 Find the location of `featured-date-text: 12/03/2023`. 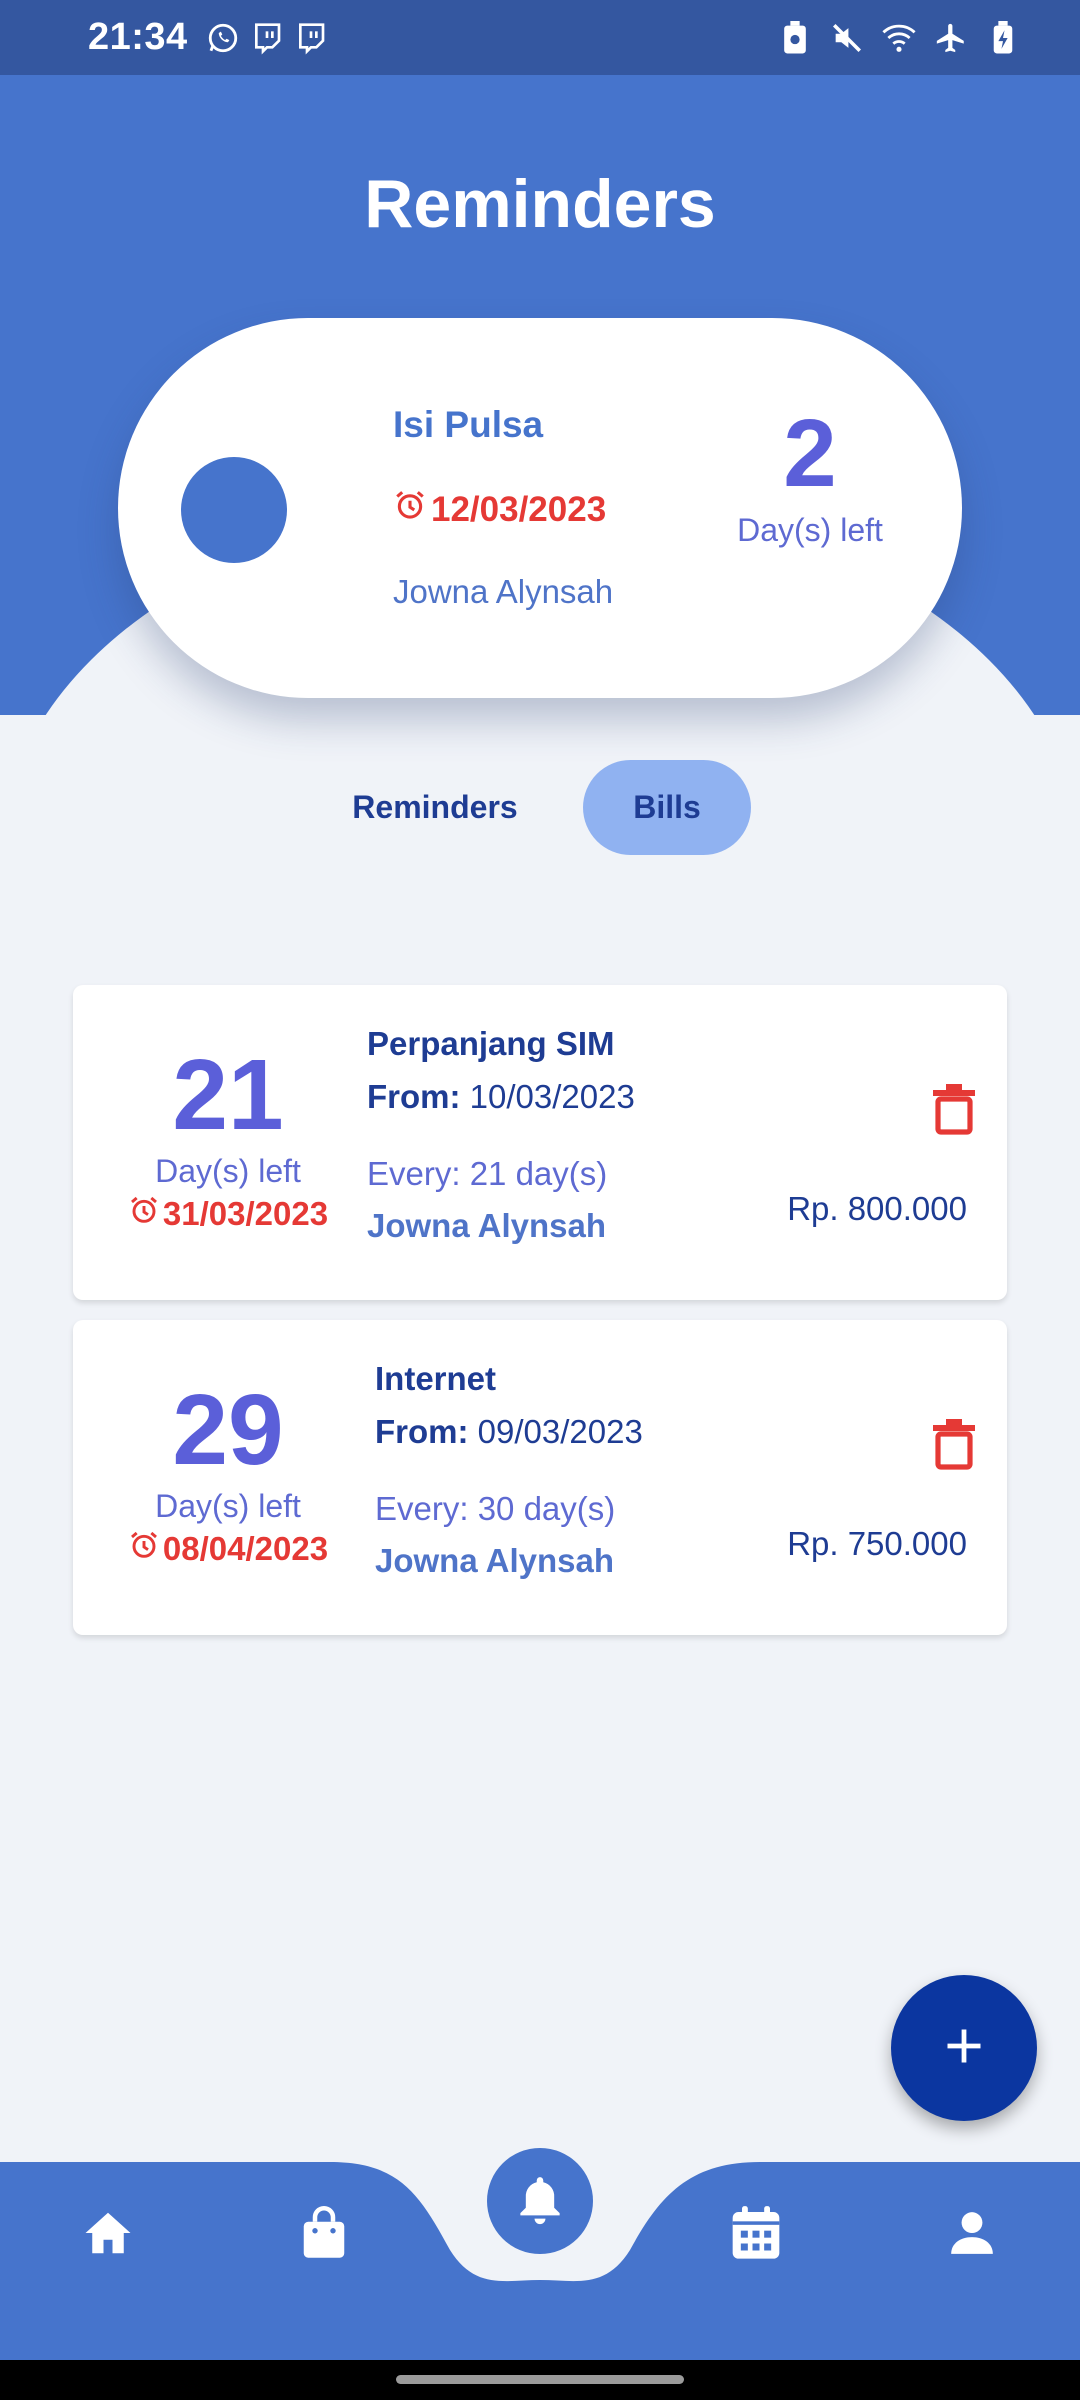

featured-date-text: 12/03/2023 is located at coordinates (519, 509).